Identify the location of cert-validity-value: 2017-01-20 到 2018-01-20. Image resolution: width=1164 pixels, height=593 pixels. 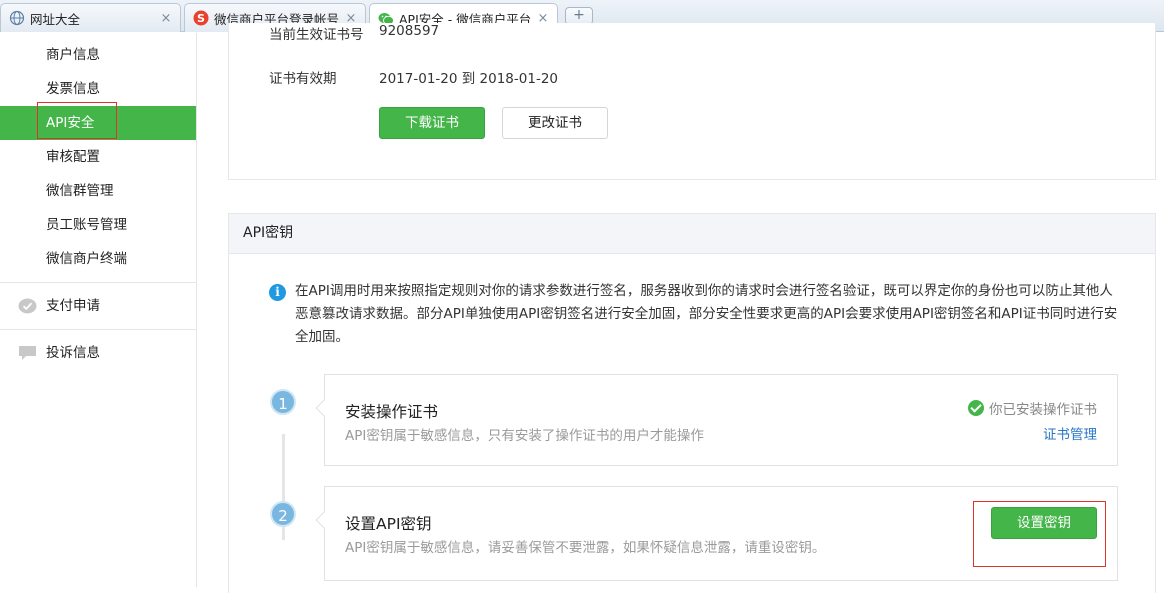
(468, 79).